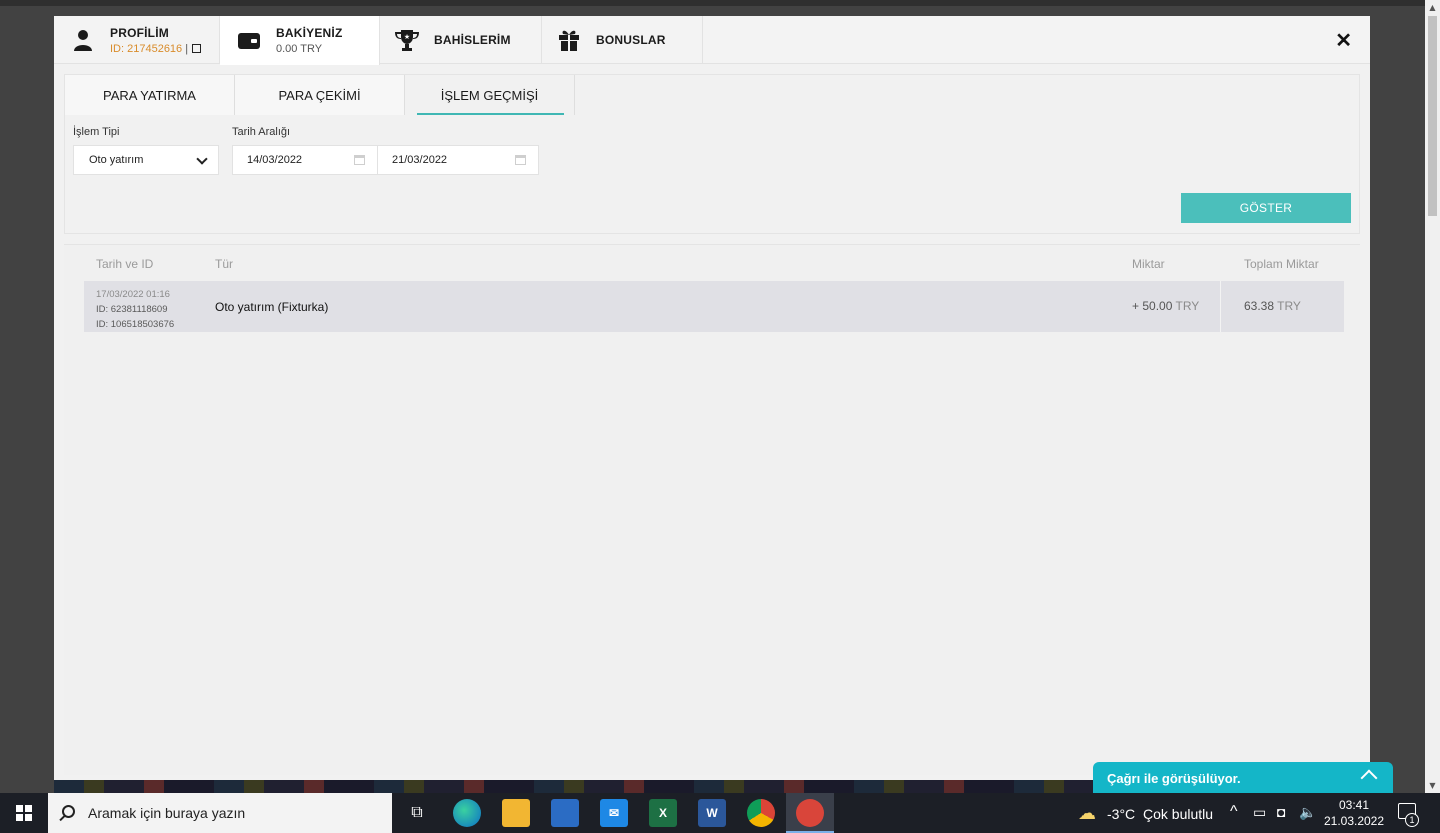  I want to click on chrome-icon, so click(761, 813).